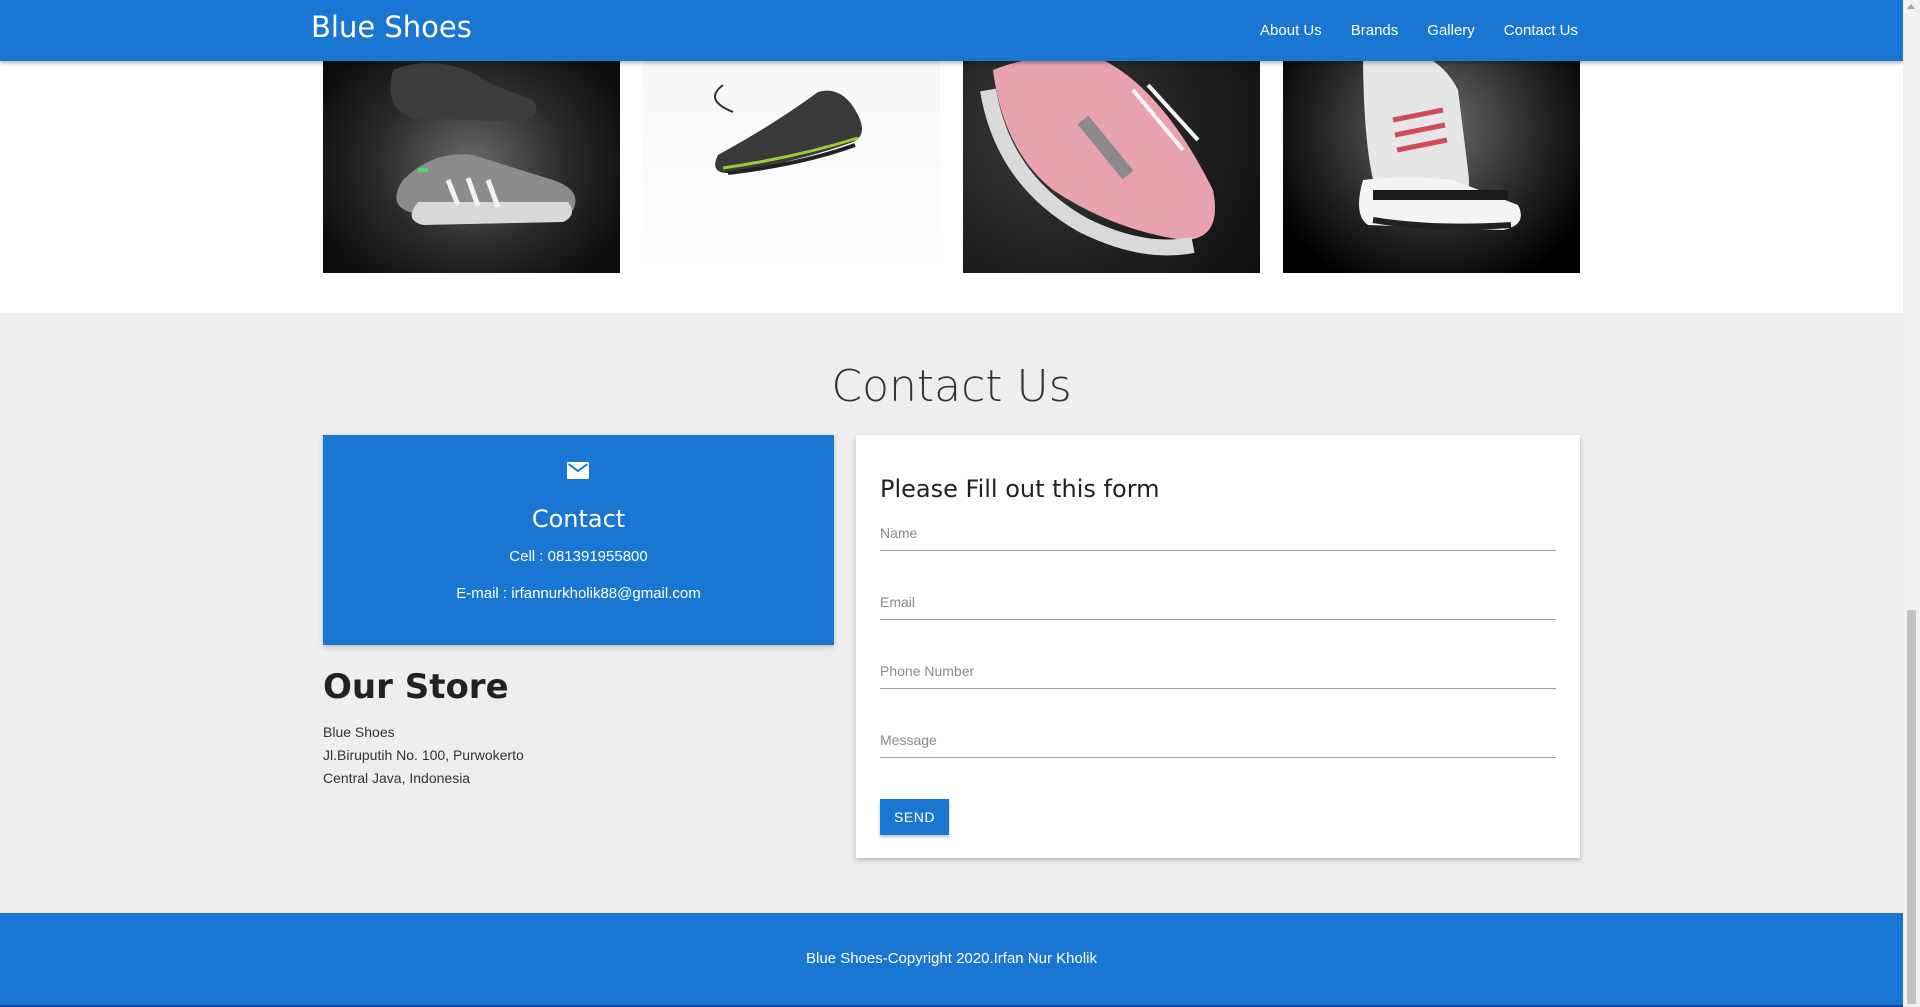 The width and height of the screenshot is (1920, 1007). What do you see at coordinates (1218, 533) in the screenshot?
I see `name-field` at bounding box center [1218, 533].